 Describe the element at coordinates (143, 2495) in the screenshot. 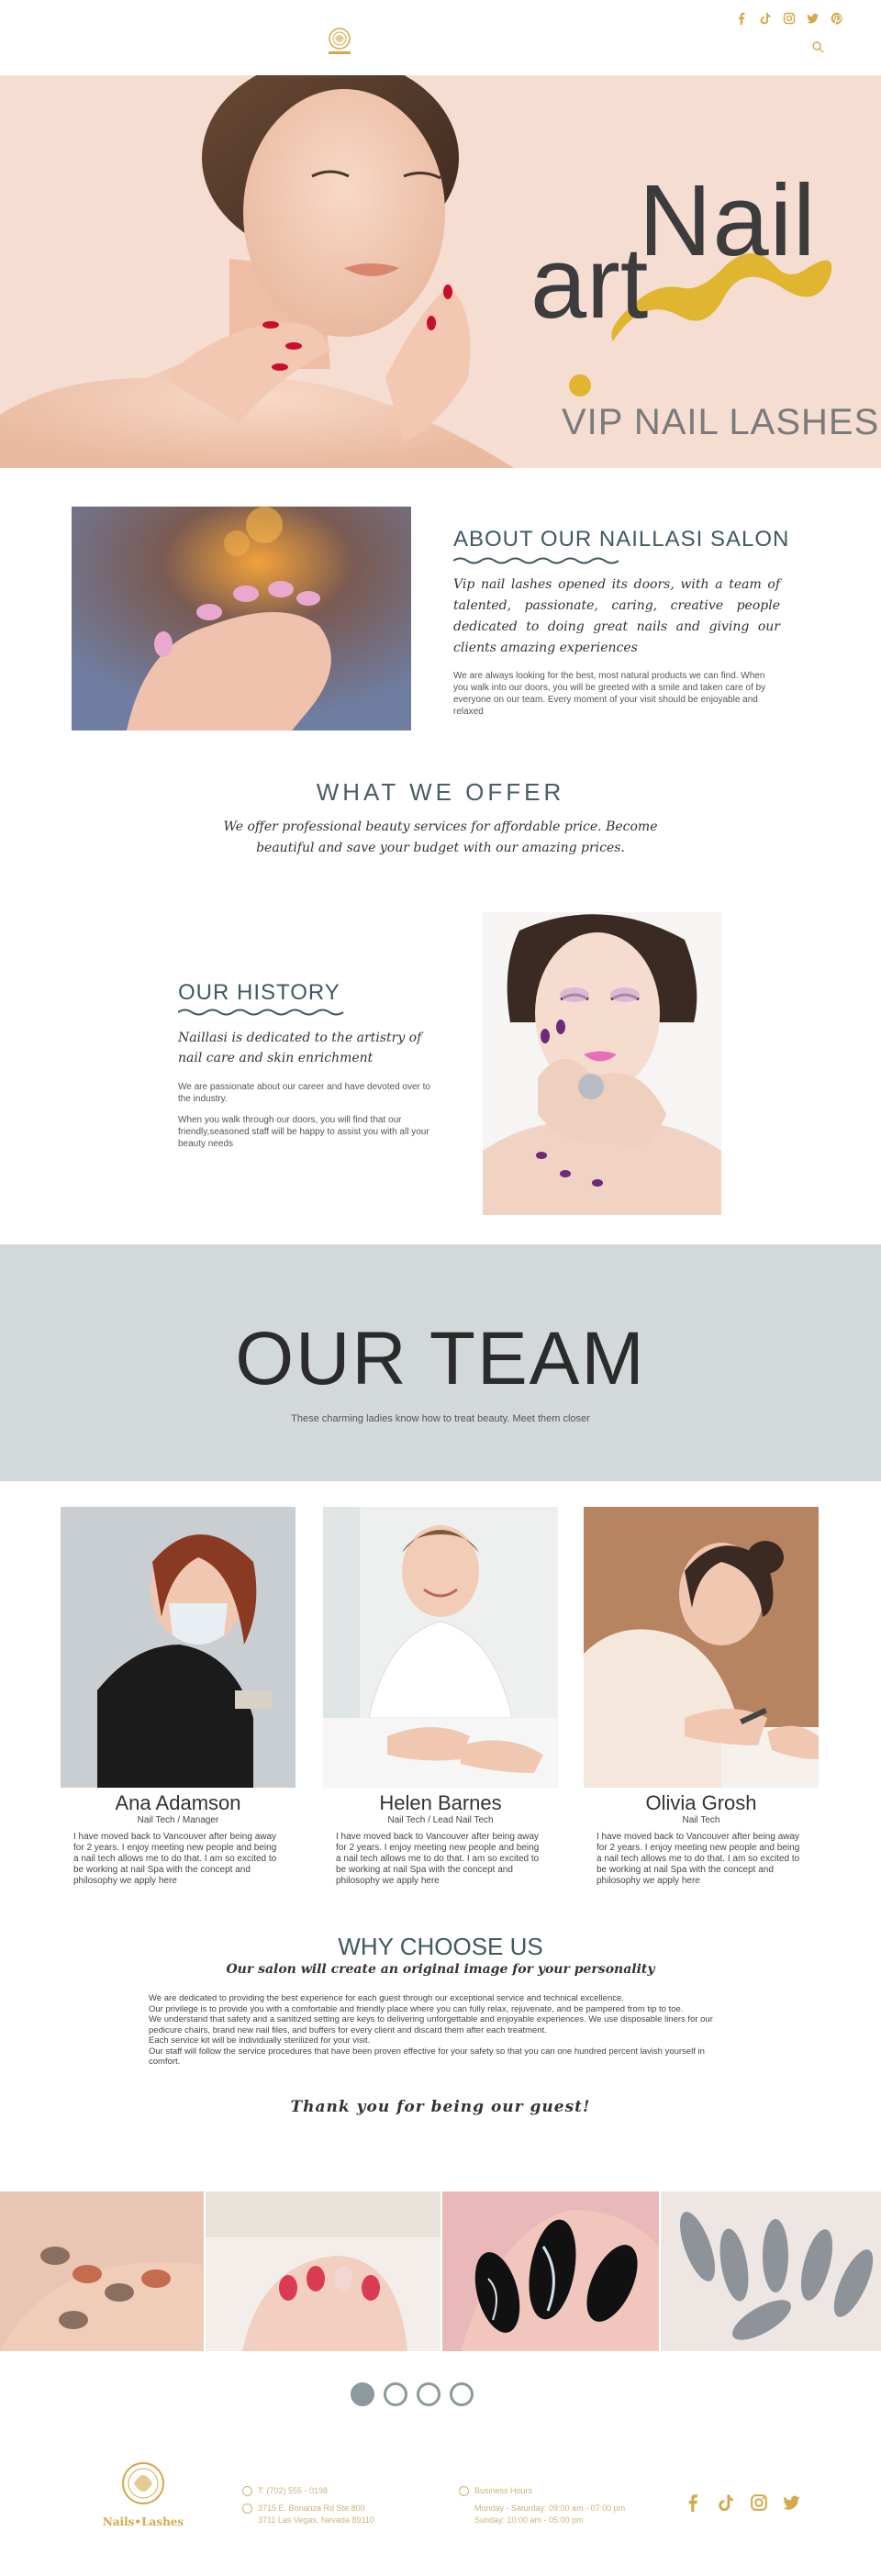

I see `logo-icon: Nails•Lashes` at that location.